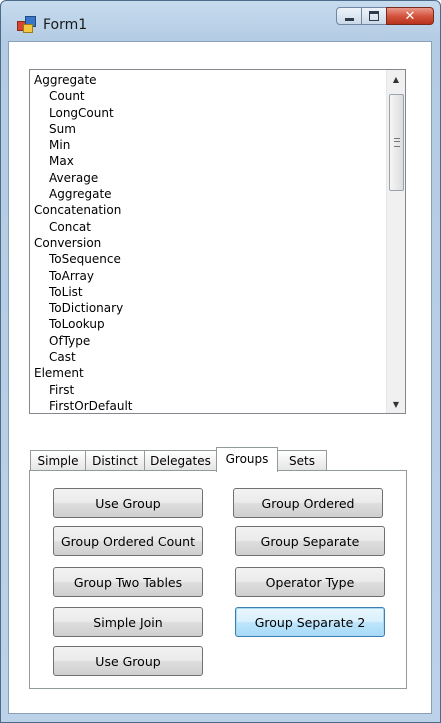 This screenshot has height=723, width=441. Describe the element at coordinates (208, 113) in the screenshot. I see `list-item: LongCount` at that location.